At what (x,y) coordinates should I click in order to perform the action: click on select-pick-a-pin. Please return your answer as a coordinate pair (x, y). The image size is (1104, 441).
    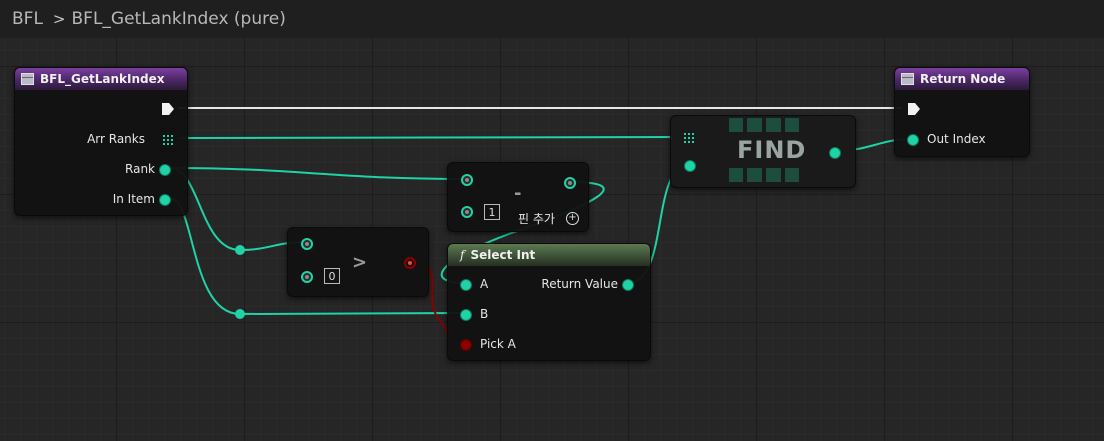
    Looking at the image, I should click on (466, 345).